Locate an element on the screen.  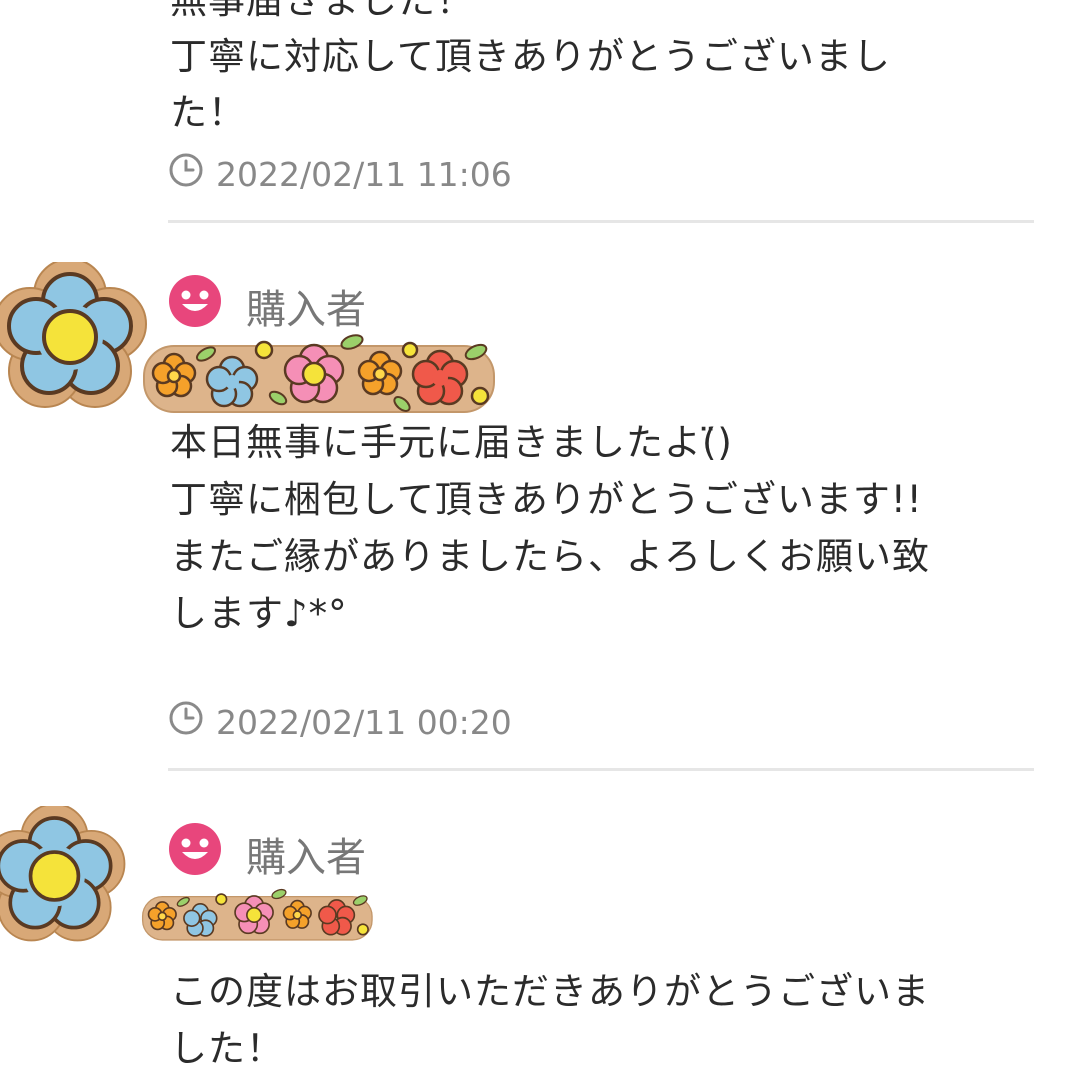
review-1-timestamp: 2022/02/11 11:06 is located at coordinates (340, 174).